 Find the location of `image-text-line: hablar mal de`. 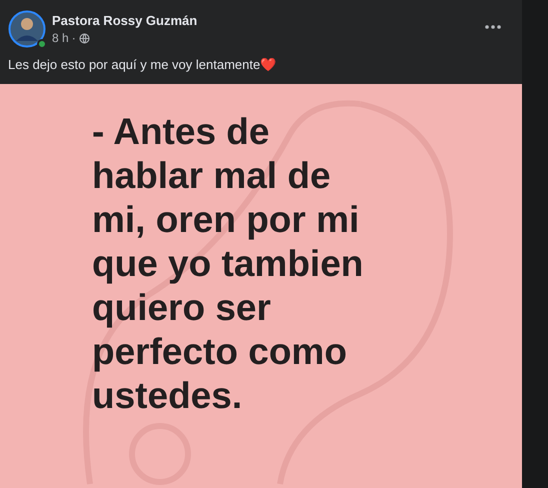

image-text-line: hablar mal de is located at coordinates (212, 176).